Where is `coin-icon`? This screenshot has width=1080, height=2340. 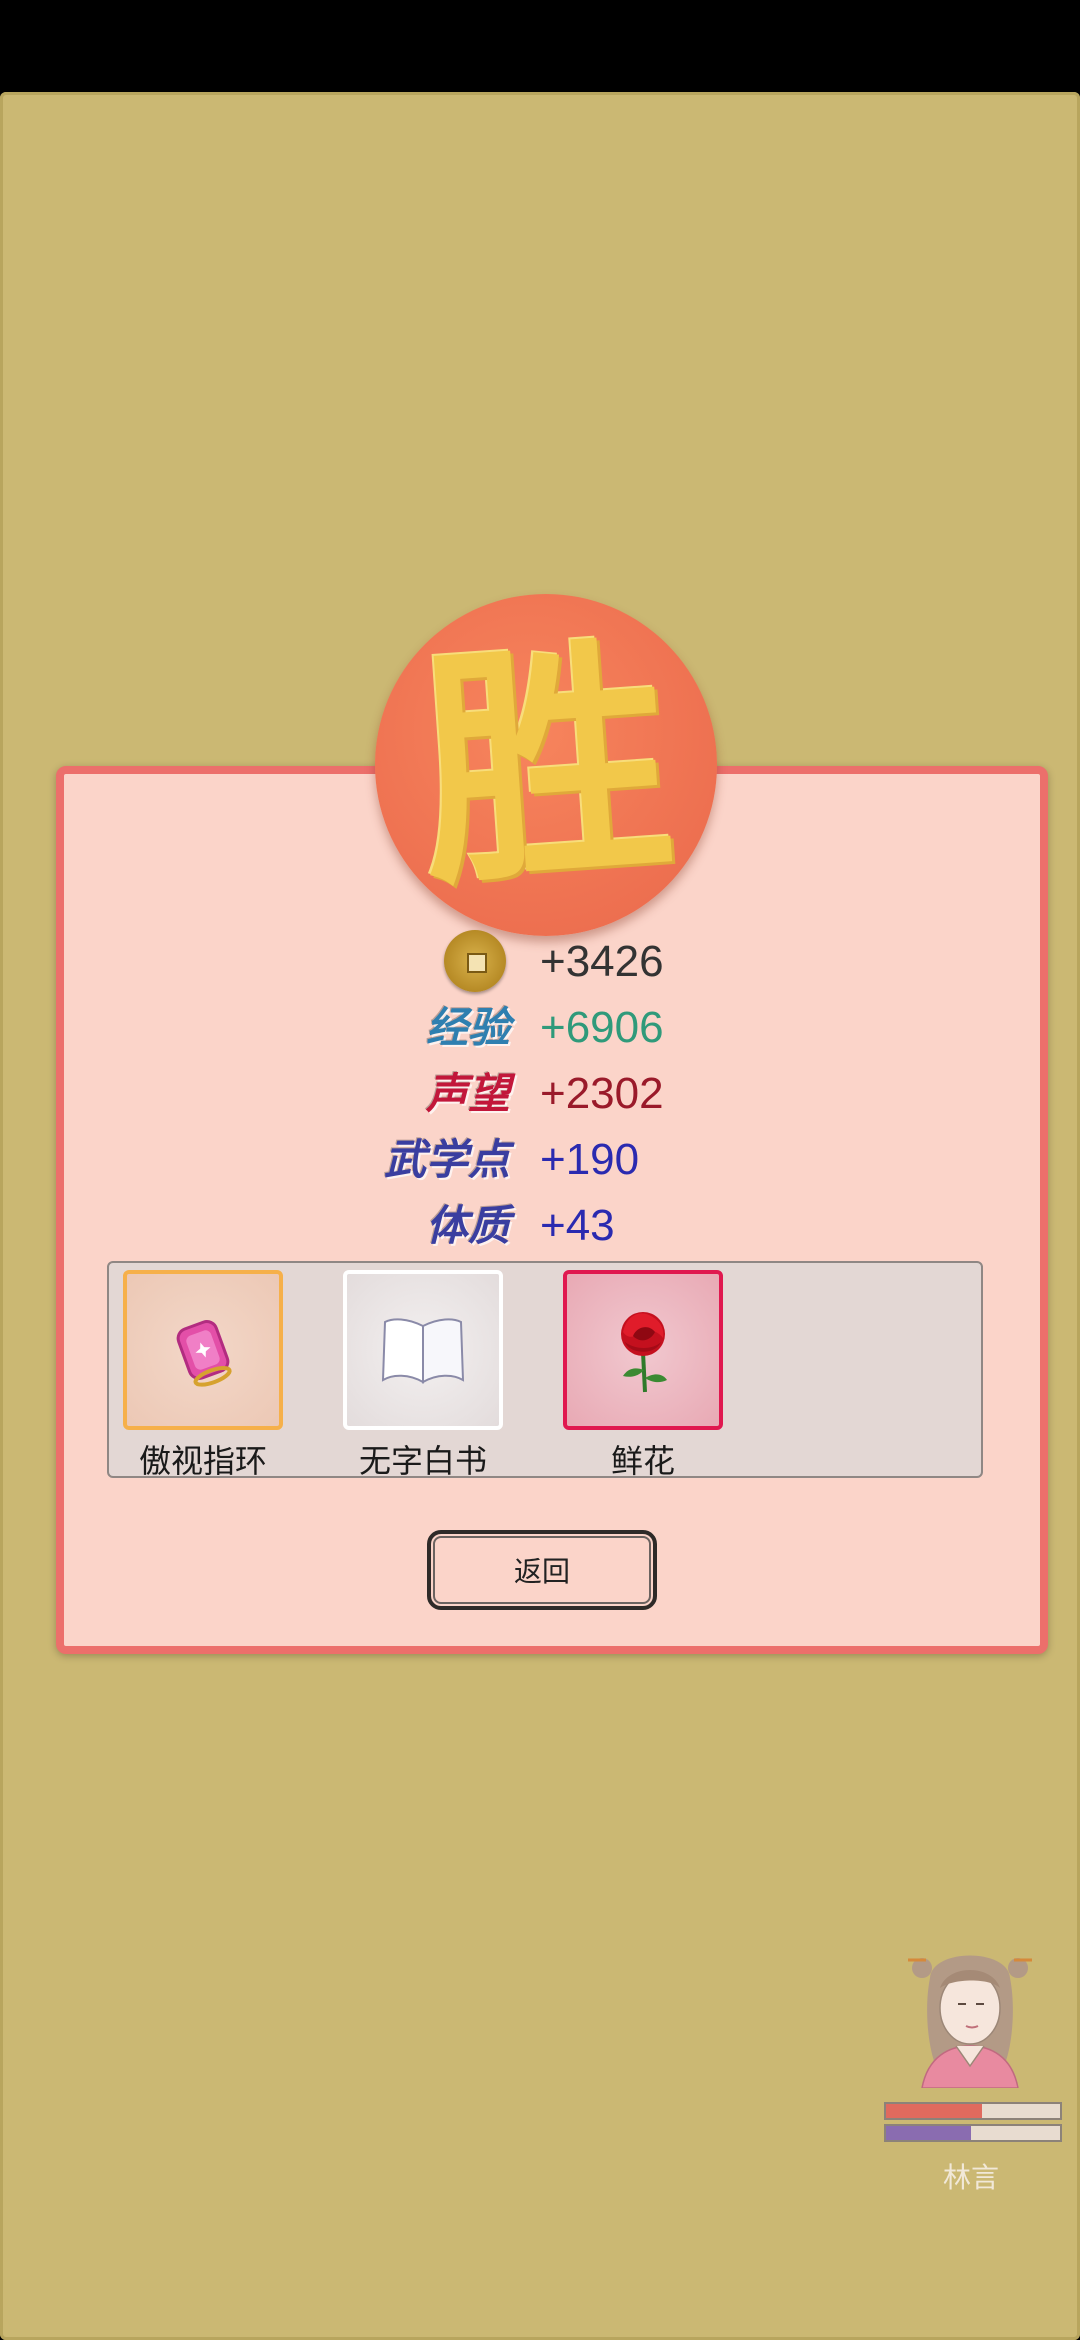
coin-icon is located at coordinates (475, 961).